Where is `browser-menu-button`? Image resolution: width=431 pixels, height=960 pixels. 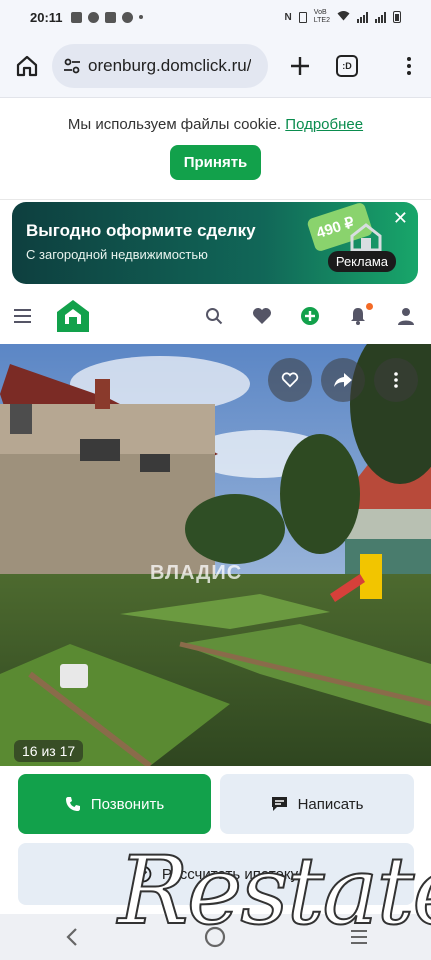
browser-menu-button is located at coordinates (409, 65).